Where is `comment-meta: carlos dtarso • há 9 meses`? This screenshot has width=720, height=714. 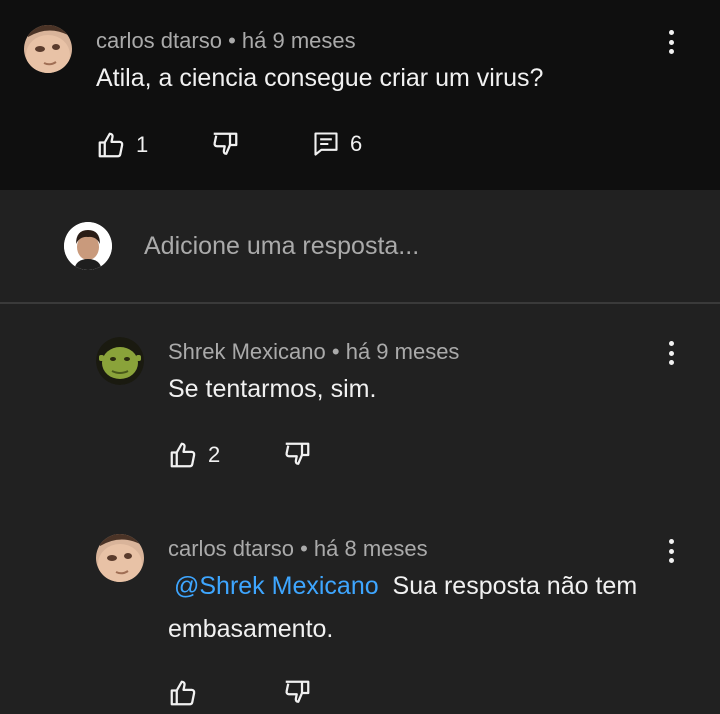
comment-meta: carlos dtarso • há 9 meses is located at coordinates (226, 41).